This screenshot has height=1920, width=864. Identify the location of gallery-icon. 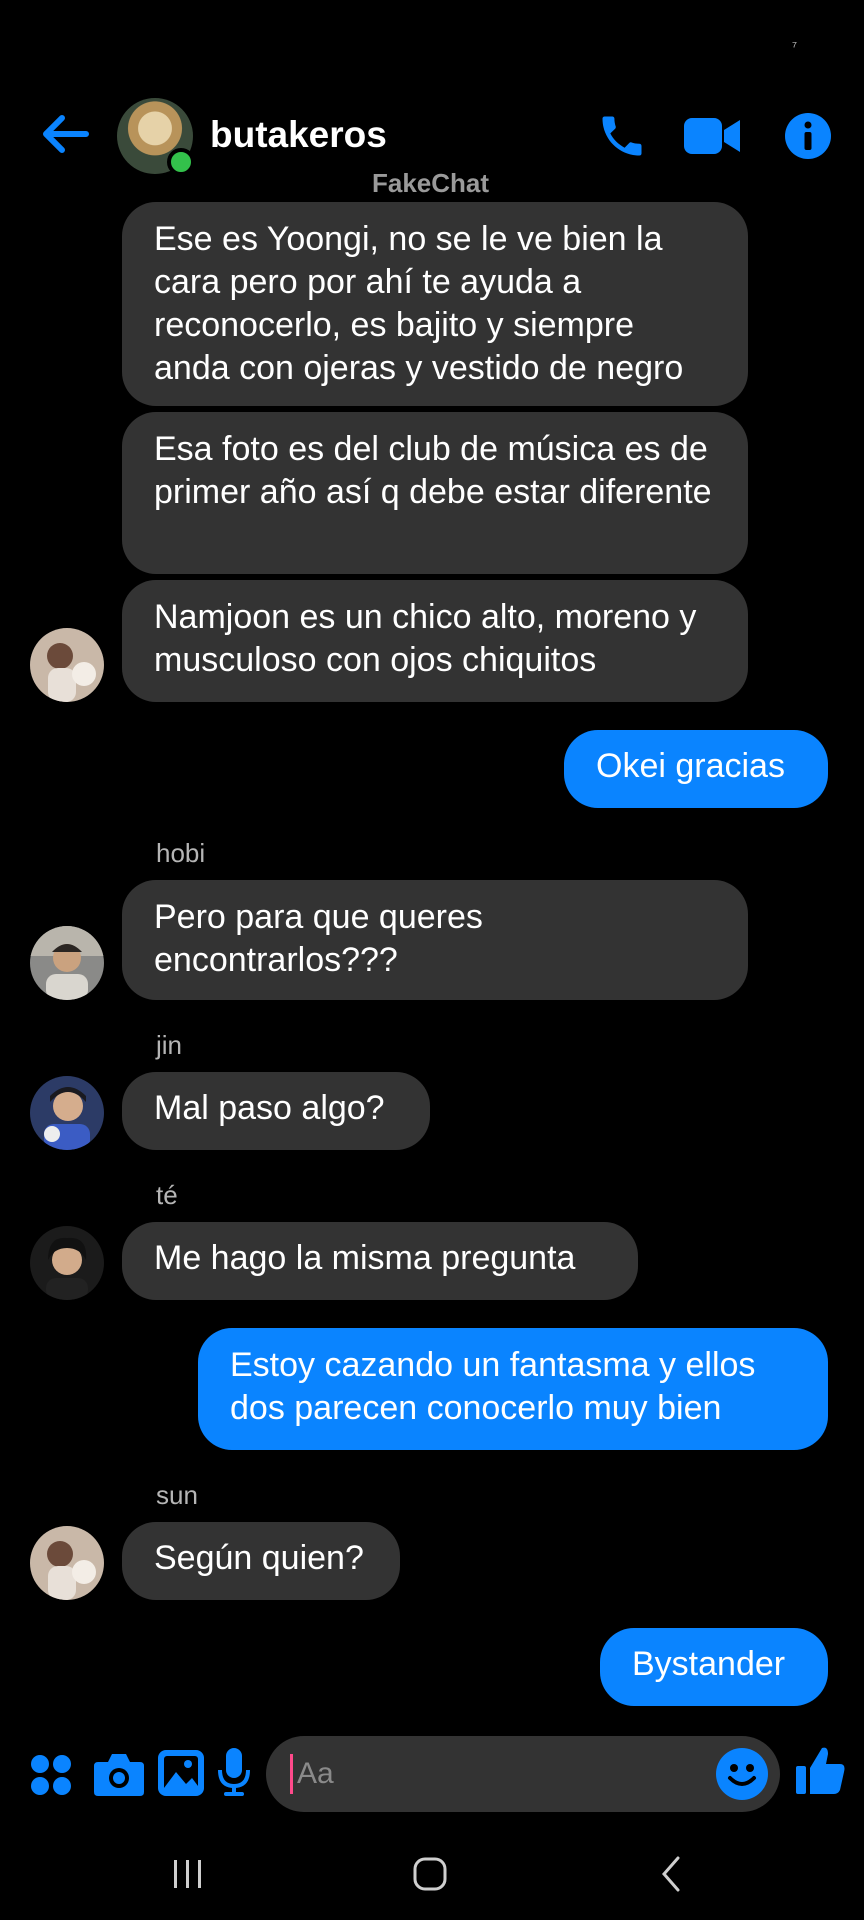
(181, 1775).